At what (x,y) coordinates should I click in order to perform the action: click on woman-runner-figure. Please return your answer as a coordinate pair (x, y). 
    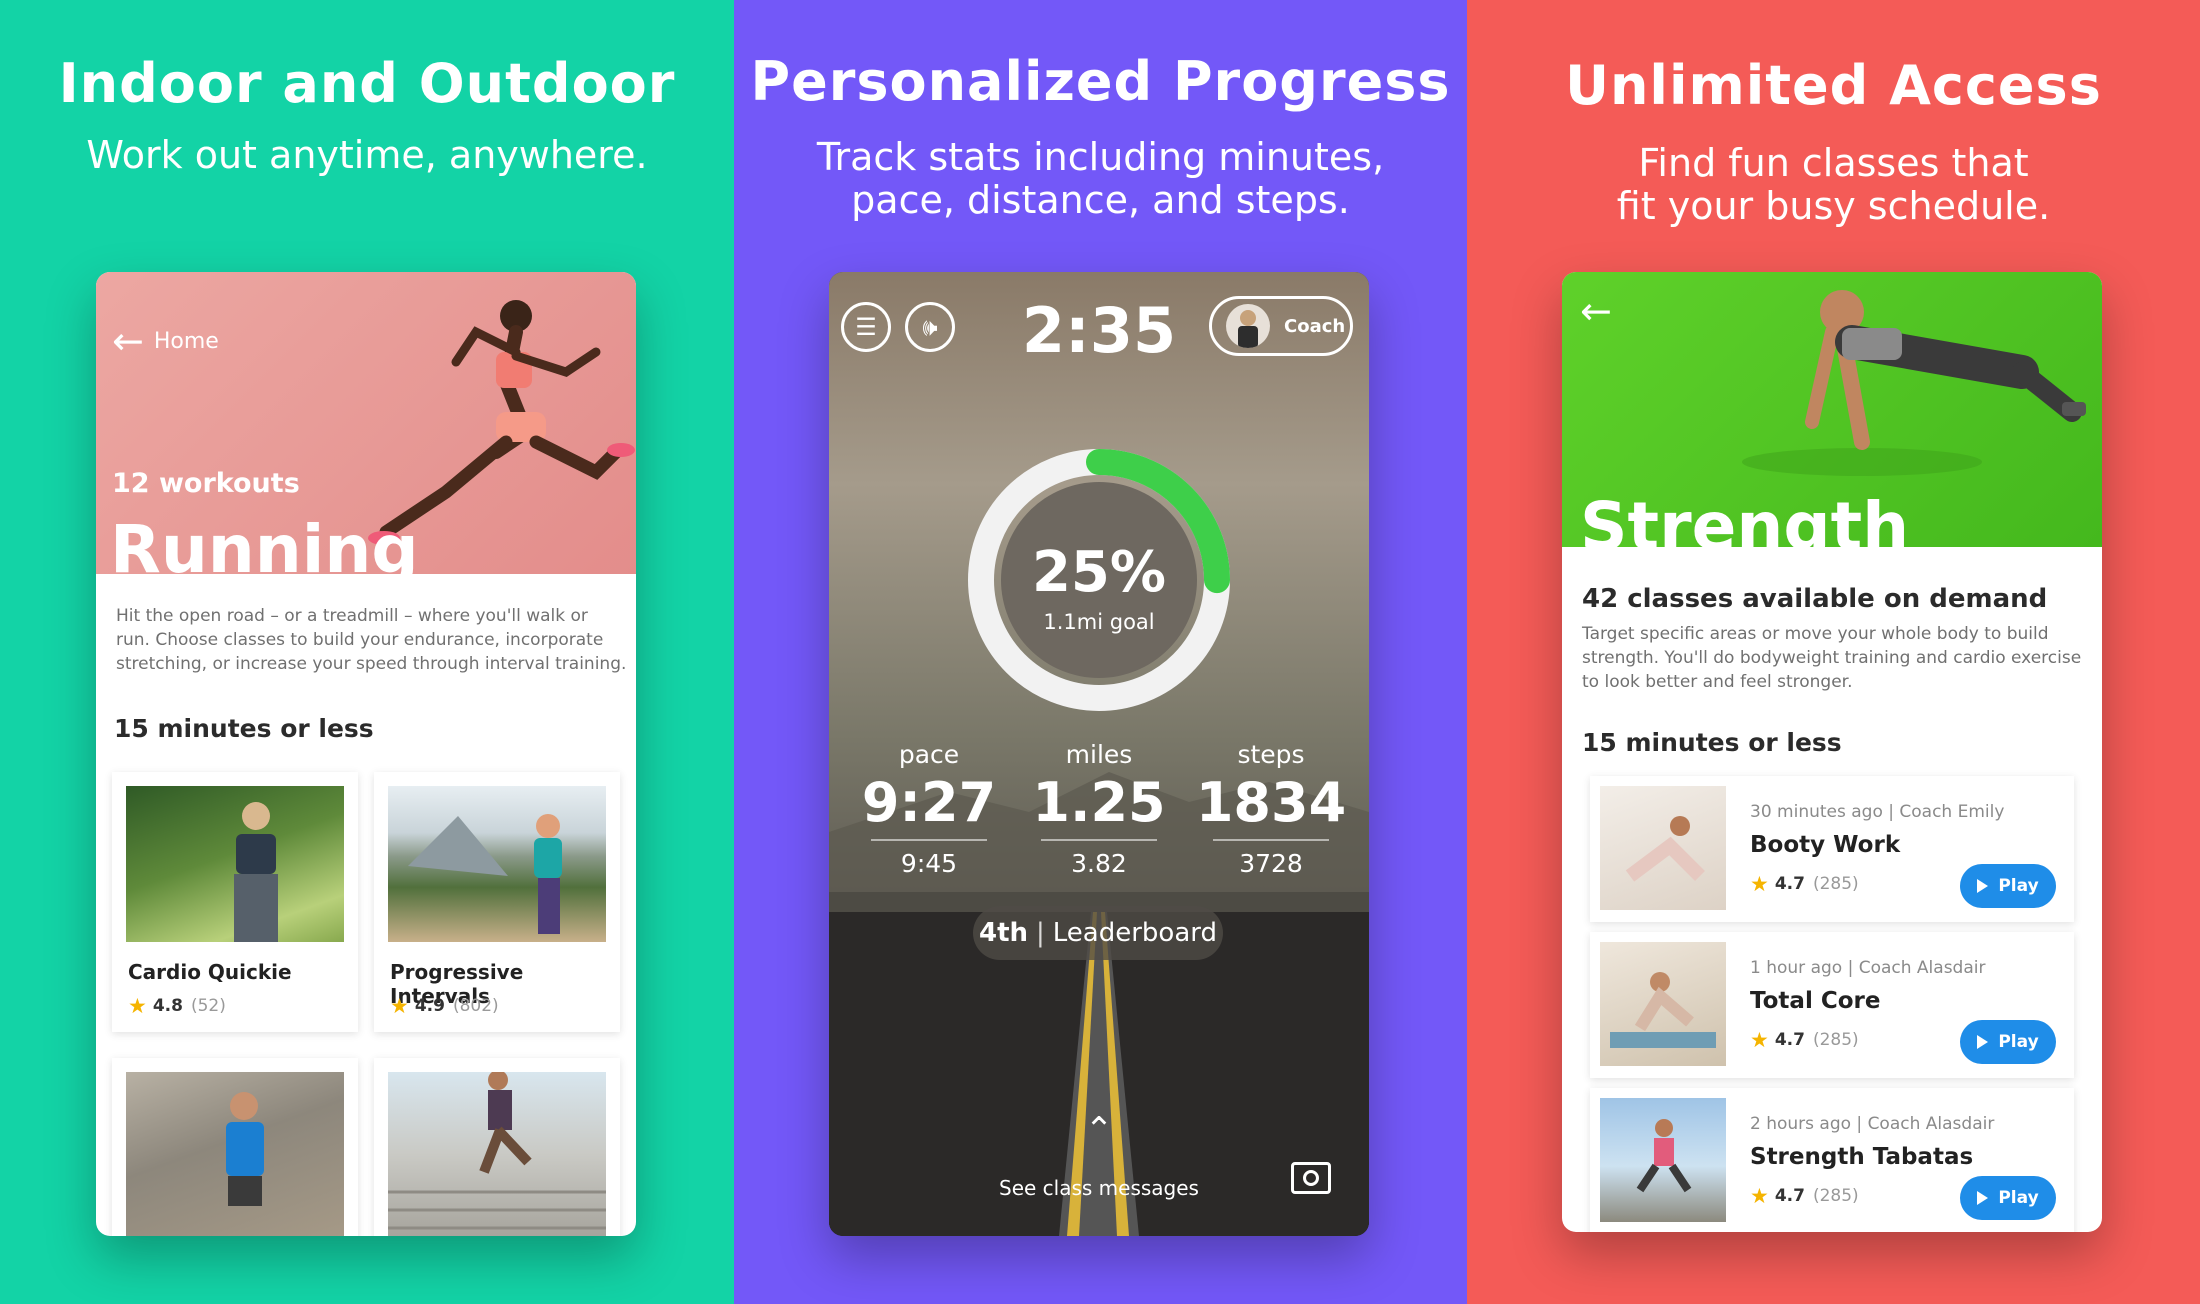
    Looking at the image, I should click on (256, 872).